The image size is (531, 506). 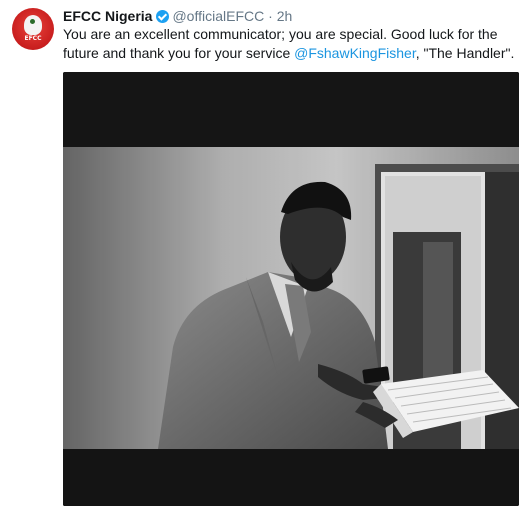 What do you see at coordinates (163, 16) in the screenshot?
I see `verified-badge-icon` at bounding box center [163, 16].